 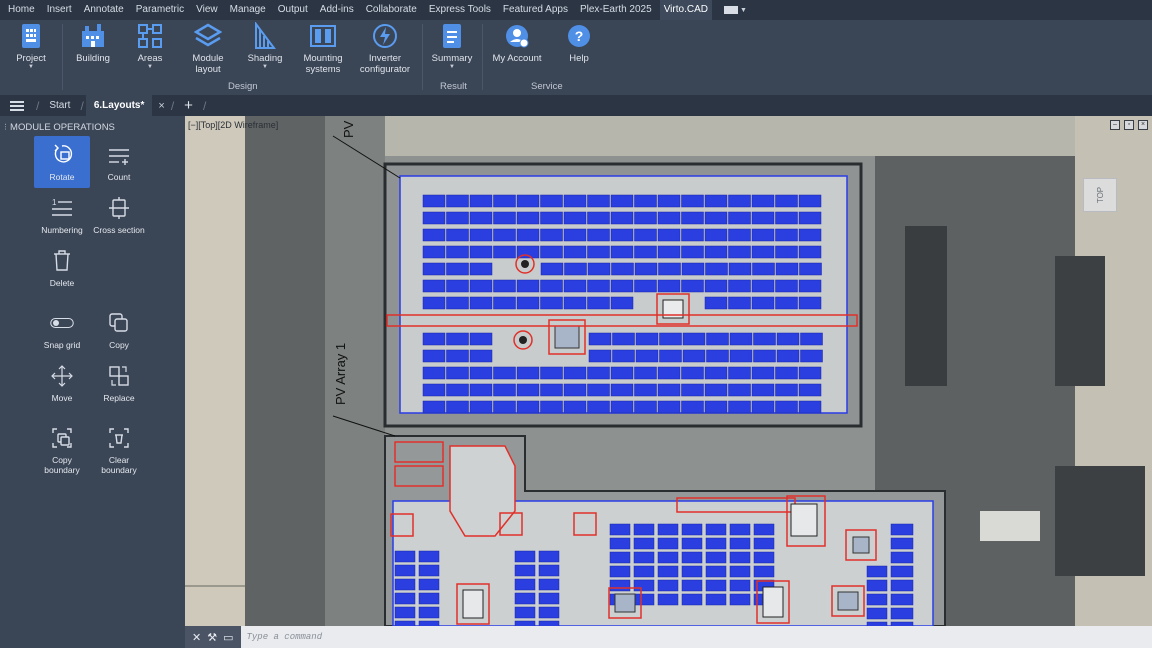 What do you see at coordinates (62, 383) in the screenshot?
I see `move-button: Move` at bounding box center [62, 383].